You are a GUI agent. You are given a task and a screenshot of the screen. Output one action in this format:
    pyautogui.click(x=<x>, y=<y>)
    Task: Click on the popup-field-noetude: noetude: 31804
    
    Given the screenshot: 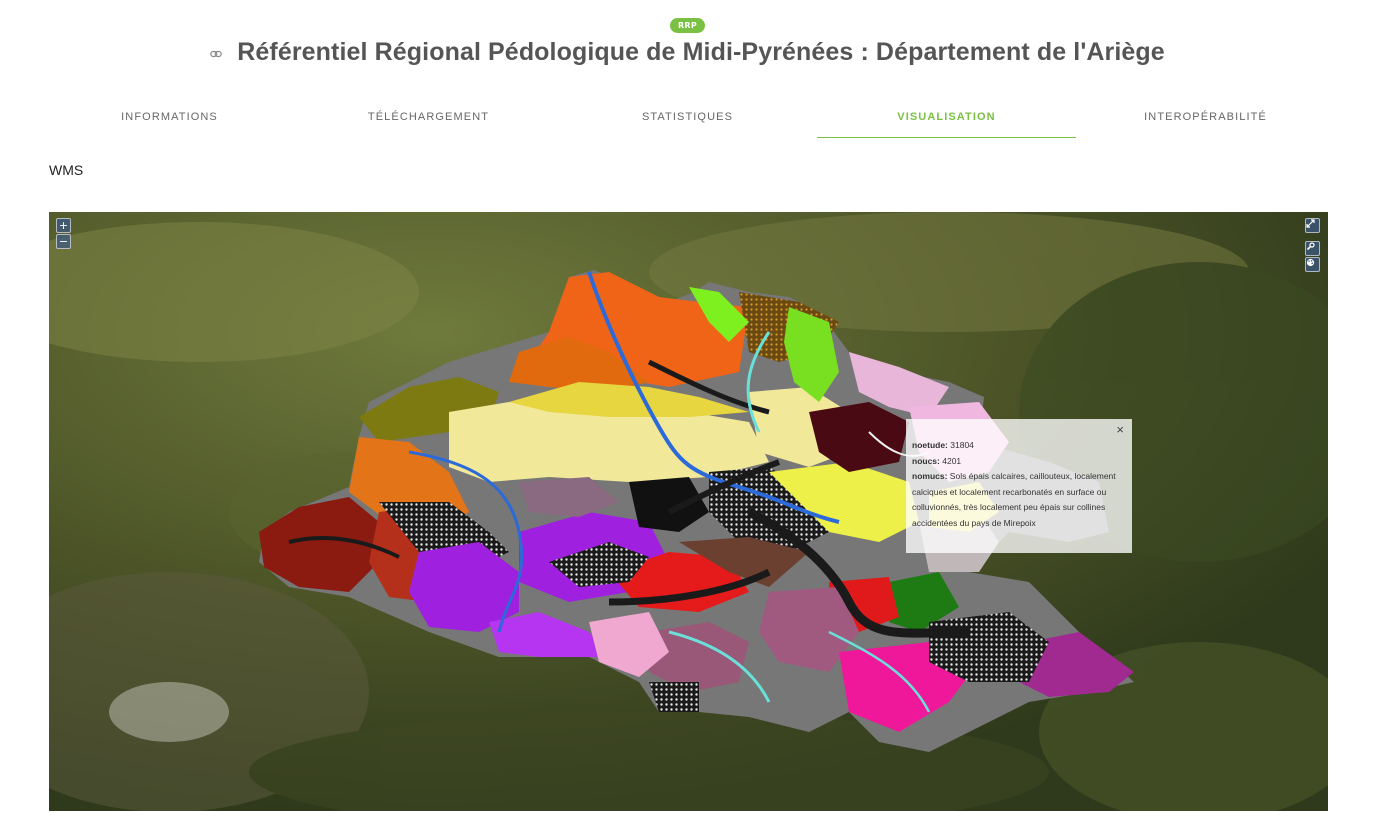 What is the action you would take?
    pyautogui.click(x=943, y=445)
    